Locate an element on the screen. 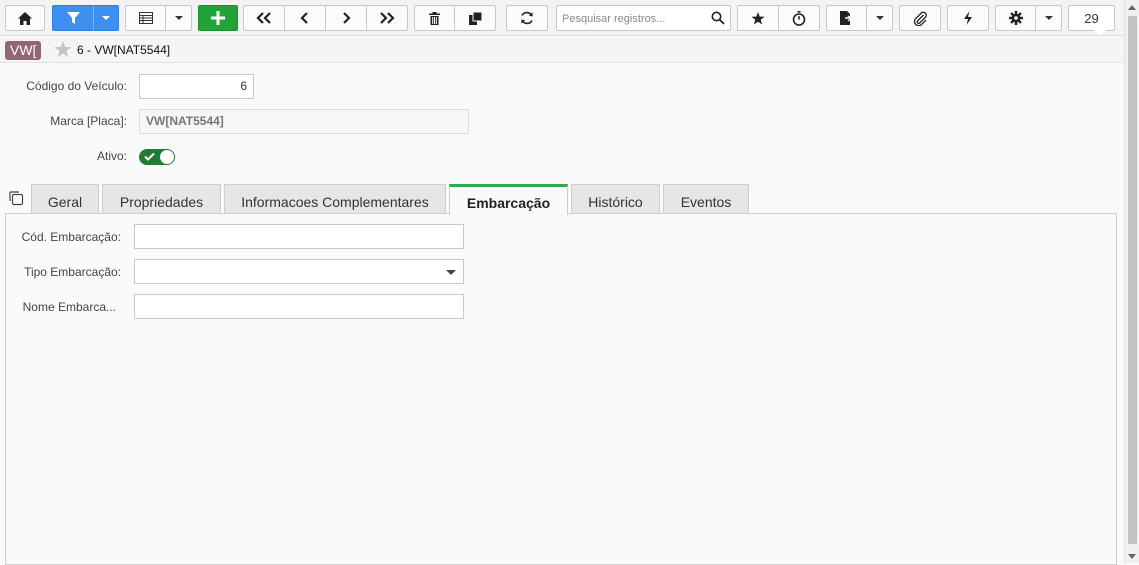 This screenshot has width=1139, height=565. tab-embarcacao: Embarcação is located at coordinates (508, 199).